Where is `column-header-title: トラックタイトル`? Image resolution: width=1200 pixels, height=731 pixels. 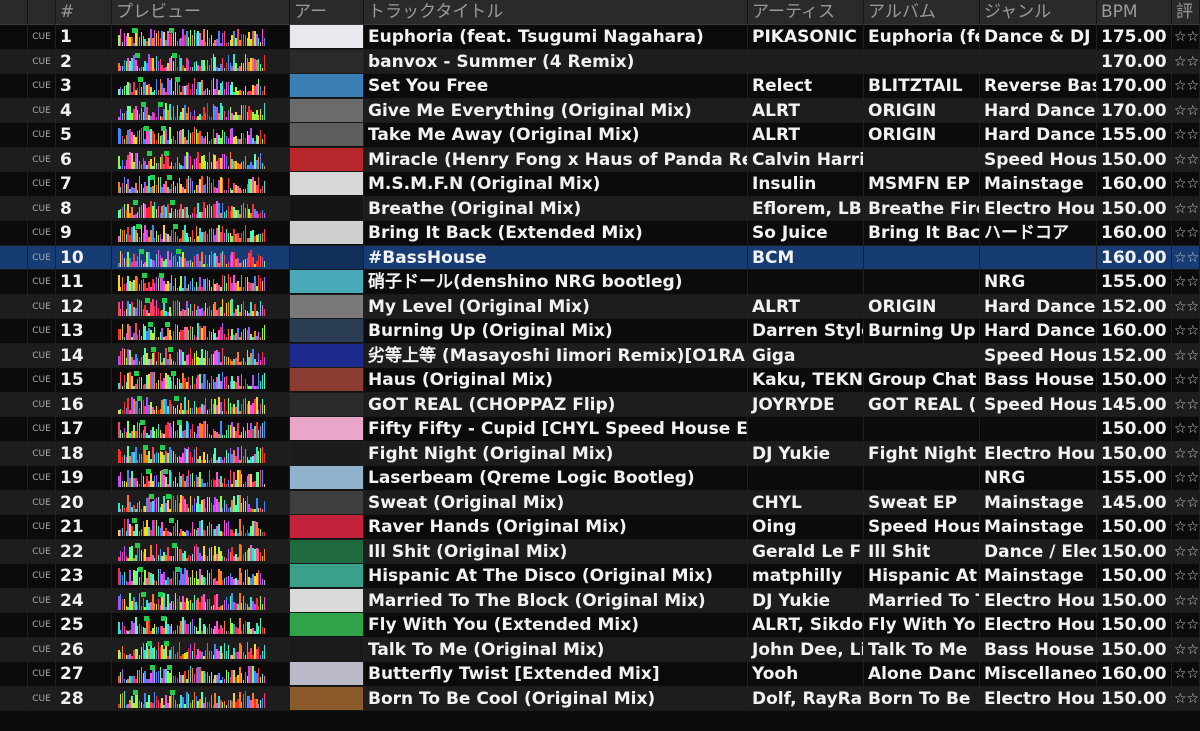
column-header-title: トラックタイトル is located at coordinates (556, 12).